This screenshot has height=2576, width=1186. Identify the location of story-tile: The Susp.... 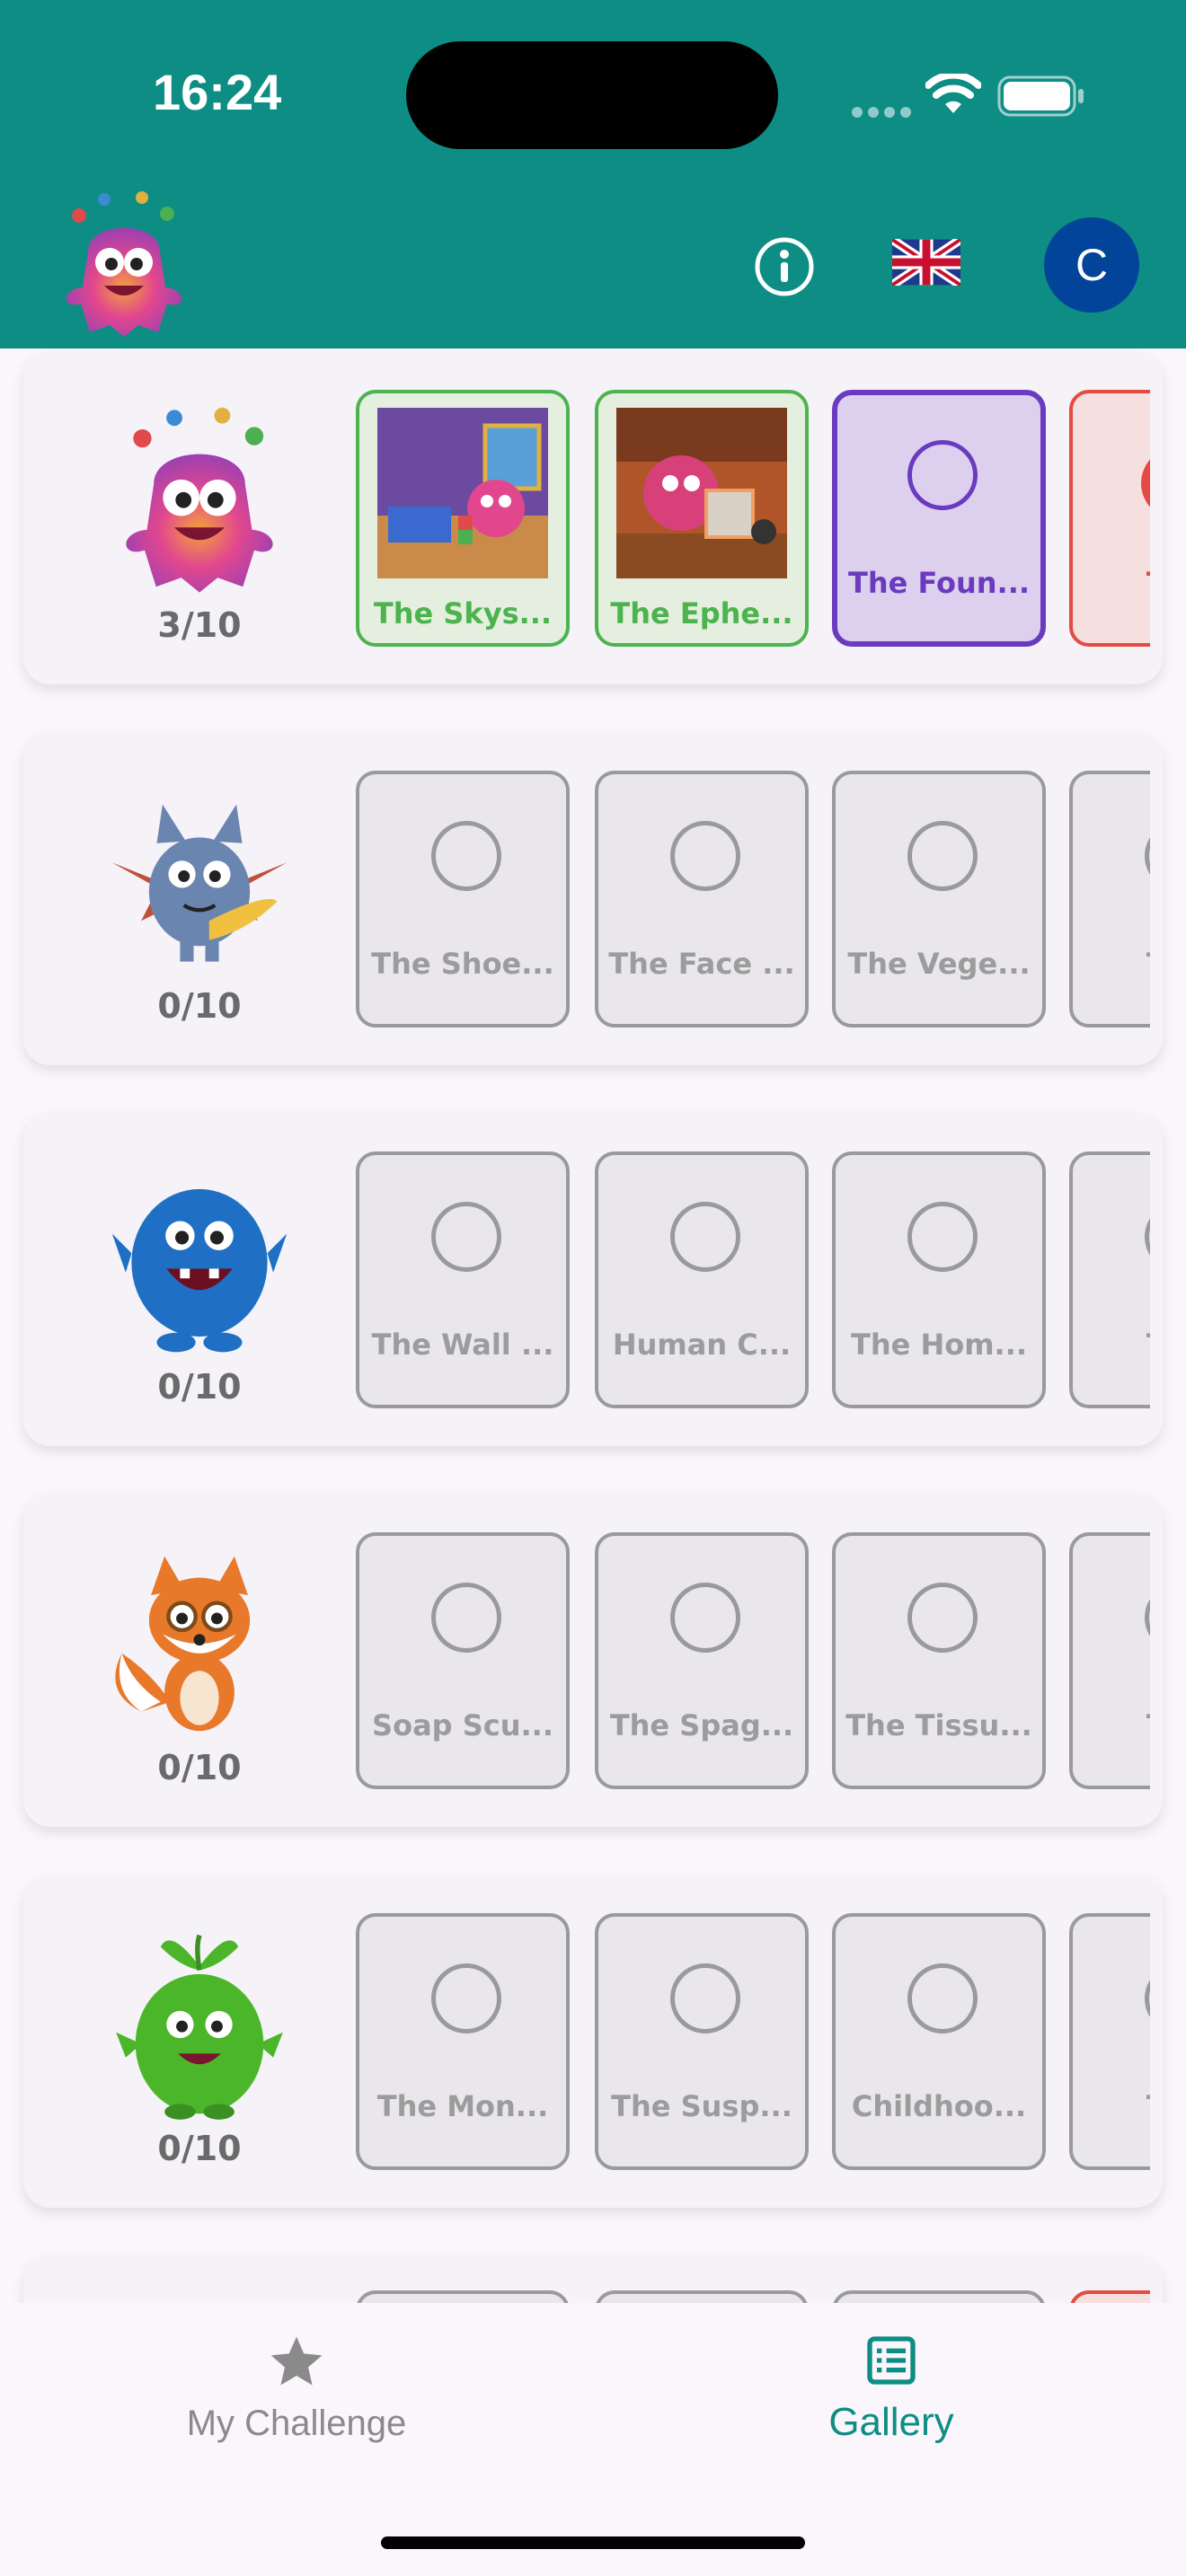
(702, 2041).